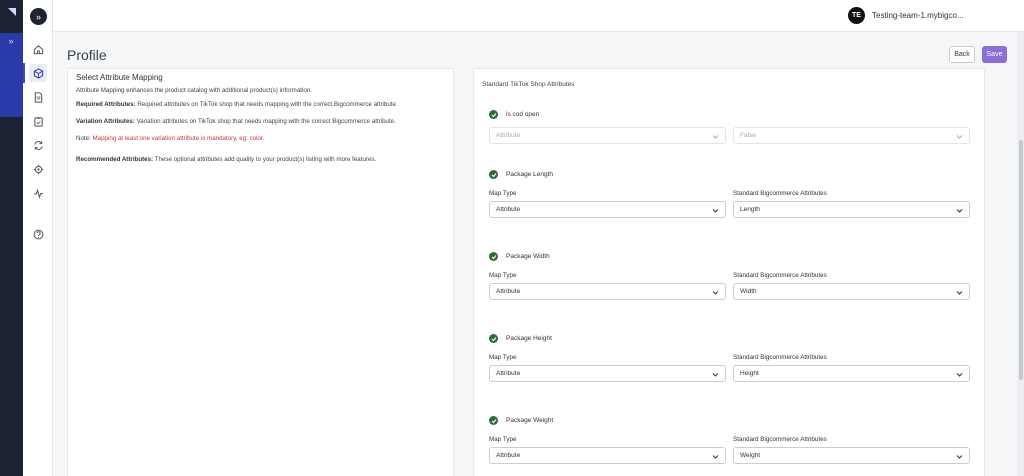 The width and height of the screenshot is (1024, 476). I want to click on standard-attribute-value: Weight, so click(750, 455).